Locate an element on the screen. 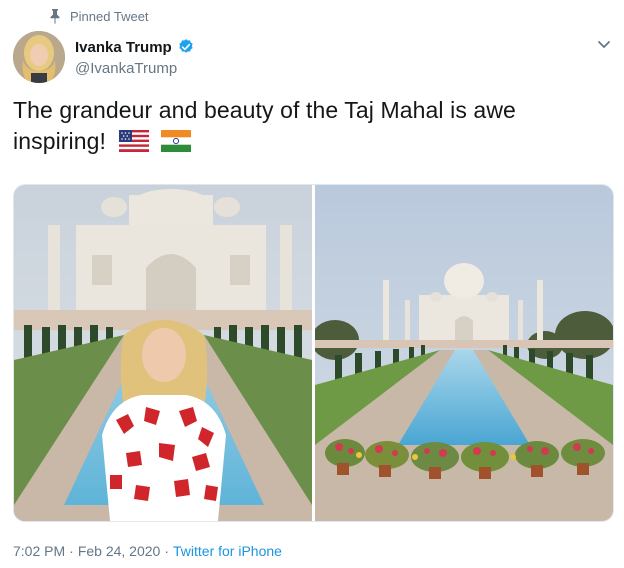 The width and height of the screenshot is (624, 568). india-flag-icon is located at coordinates (176, 141).